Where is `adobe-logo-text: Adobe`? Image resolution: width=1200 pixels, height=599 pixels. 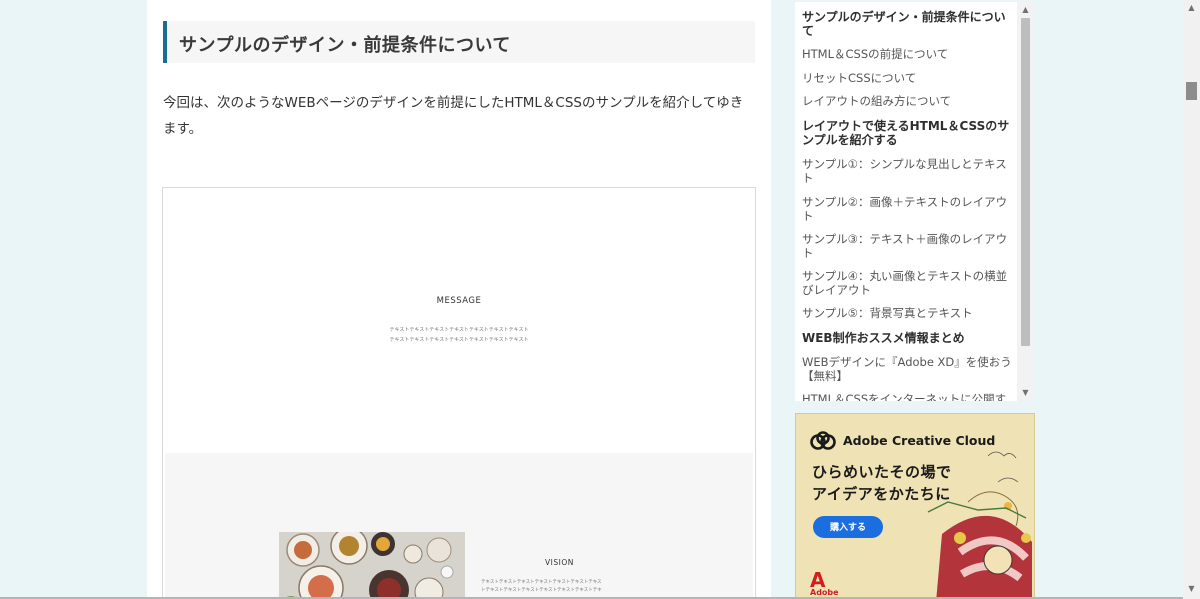 adobe-logo-text: Adobe is located at coordinates (824, 592).